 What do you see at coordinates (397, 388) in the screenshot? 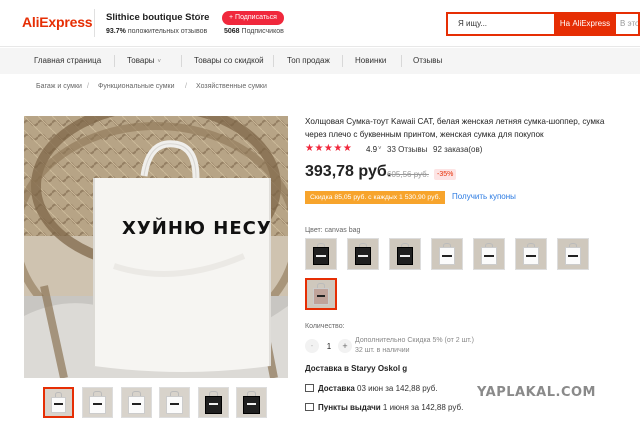
I see `delivery-text: 03 июн за 142,88 руб.` at bounding box center [397, 388].